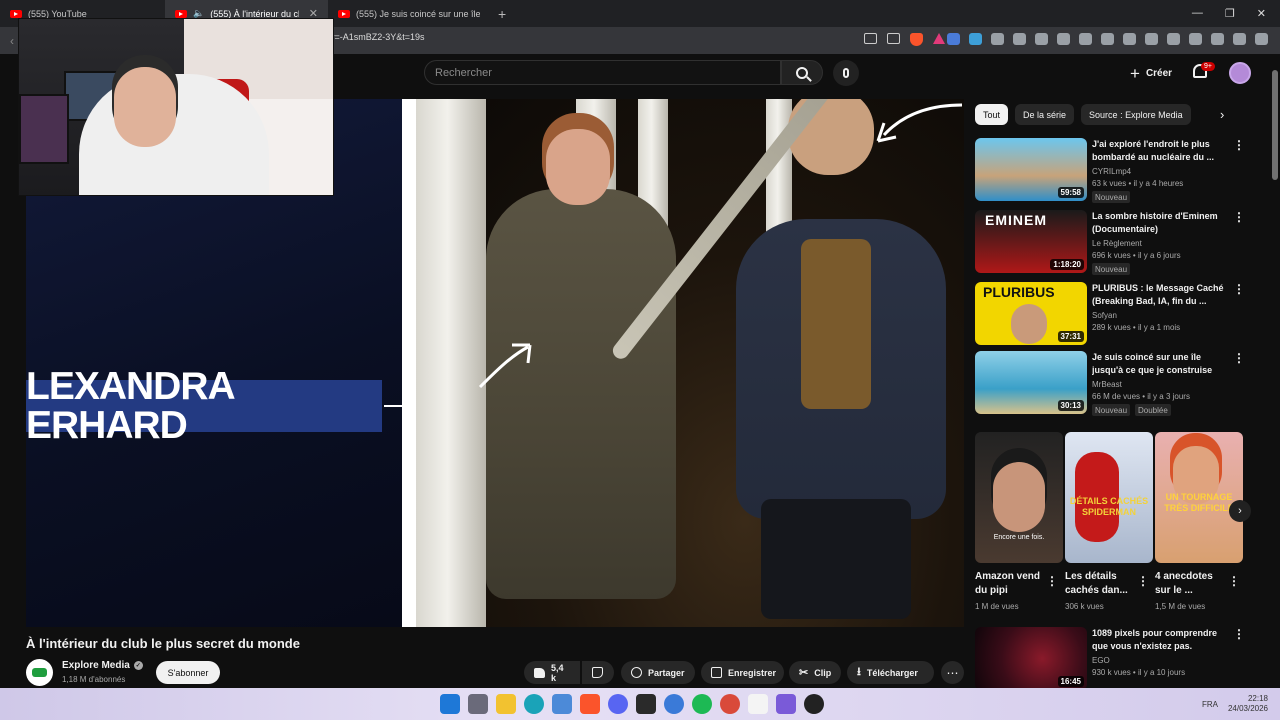  What do you see at coordinates (893, 38) in the screenshot?
I see `share-page-icon` at bounding box center [893, 38].